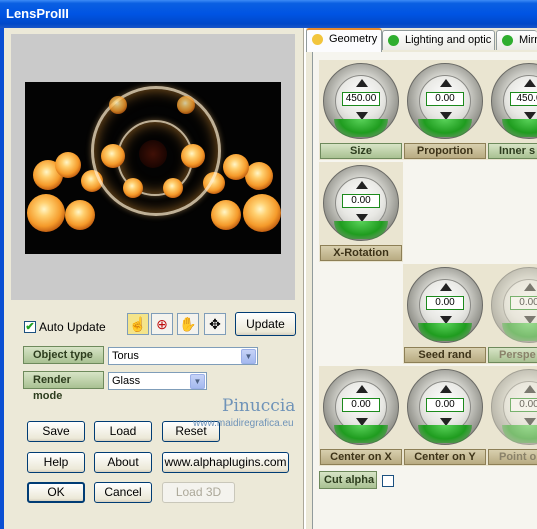 The image size is (537, 529). What do you see at coordinates (138, 324) in the screenshot?
I see `pointer-tool-icon: ☝` at bounding box center [138, 324].